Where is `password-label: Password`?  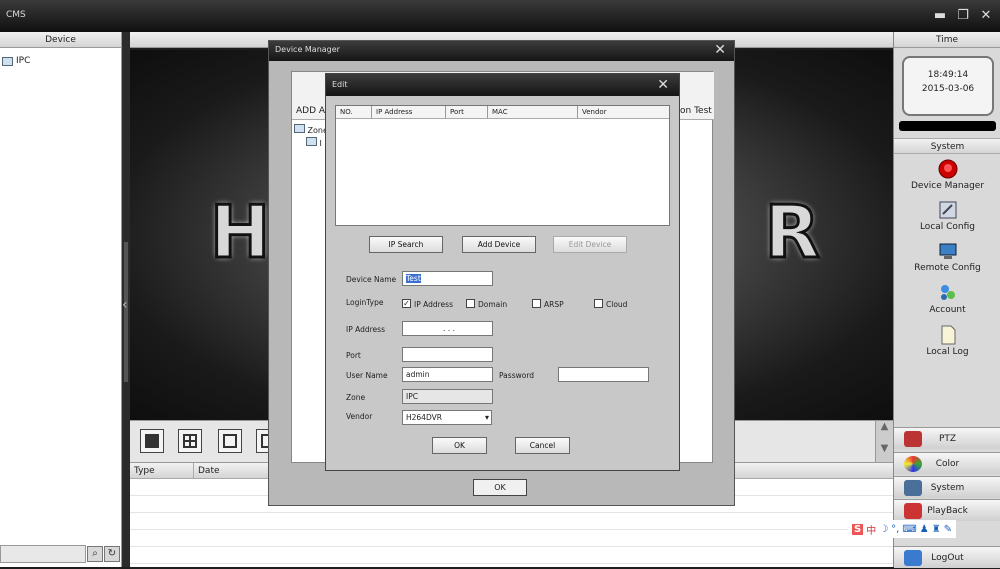
password-label: Password is located at coordinates (517, 375).